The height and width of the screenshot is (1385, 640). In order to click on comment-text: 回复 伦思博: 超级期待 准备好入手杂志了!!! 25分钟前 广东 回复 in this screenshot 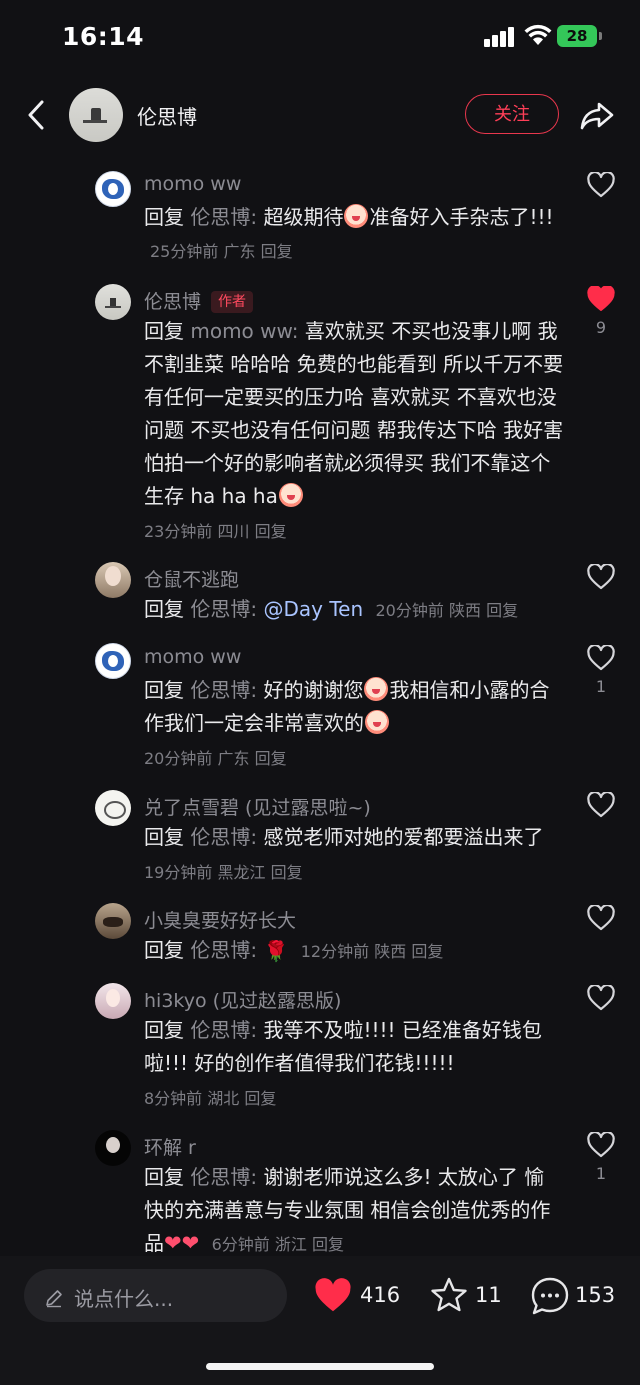, I will do `click(349, 232)`.